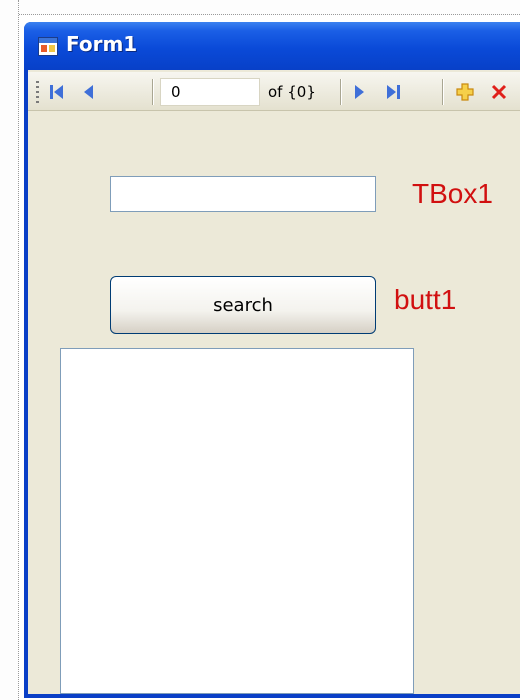 This screenshot has width=520, height=700. I want to click on position-item-value: 0, so click(176, 92).